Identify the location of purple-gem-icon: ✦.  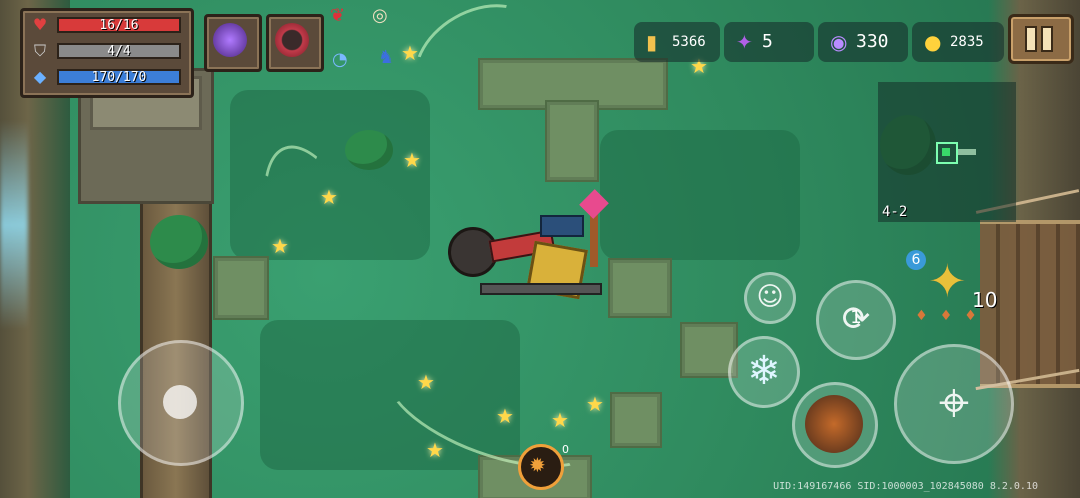
(744, 42).